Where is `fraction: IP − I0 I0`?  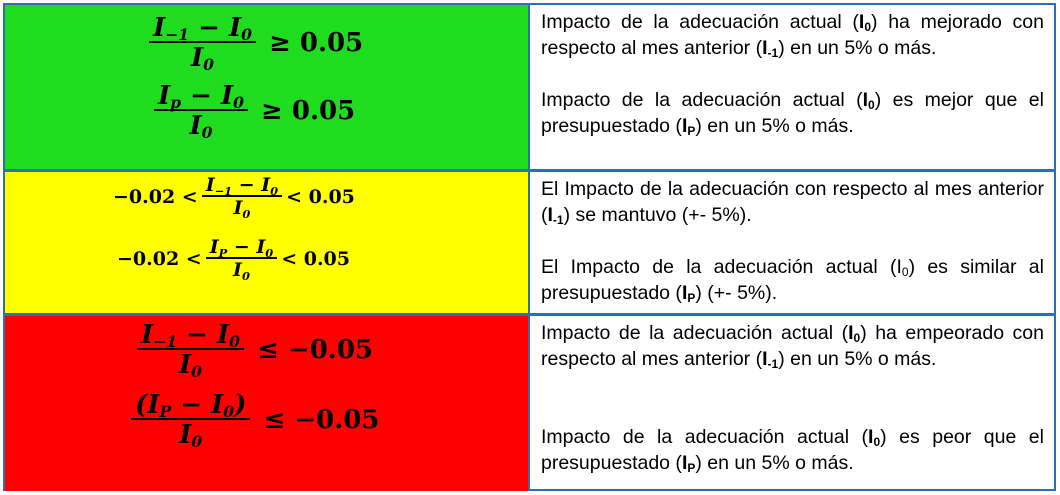 fraction: IP − I0 I0 is located at coordinates (241, 260).